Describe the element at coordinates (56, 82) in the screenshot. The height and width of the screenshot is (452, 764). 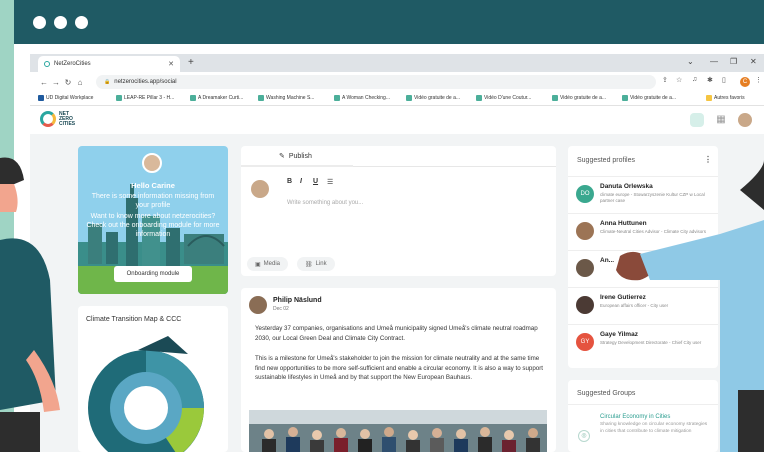
I see `forward-icon: →` at that location.